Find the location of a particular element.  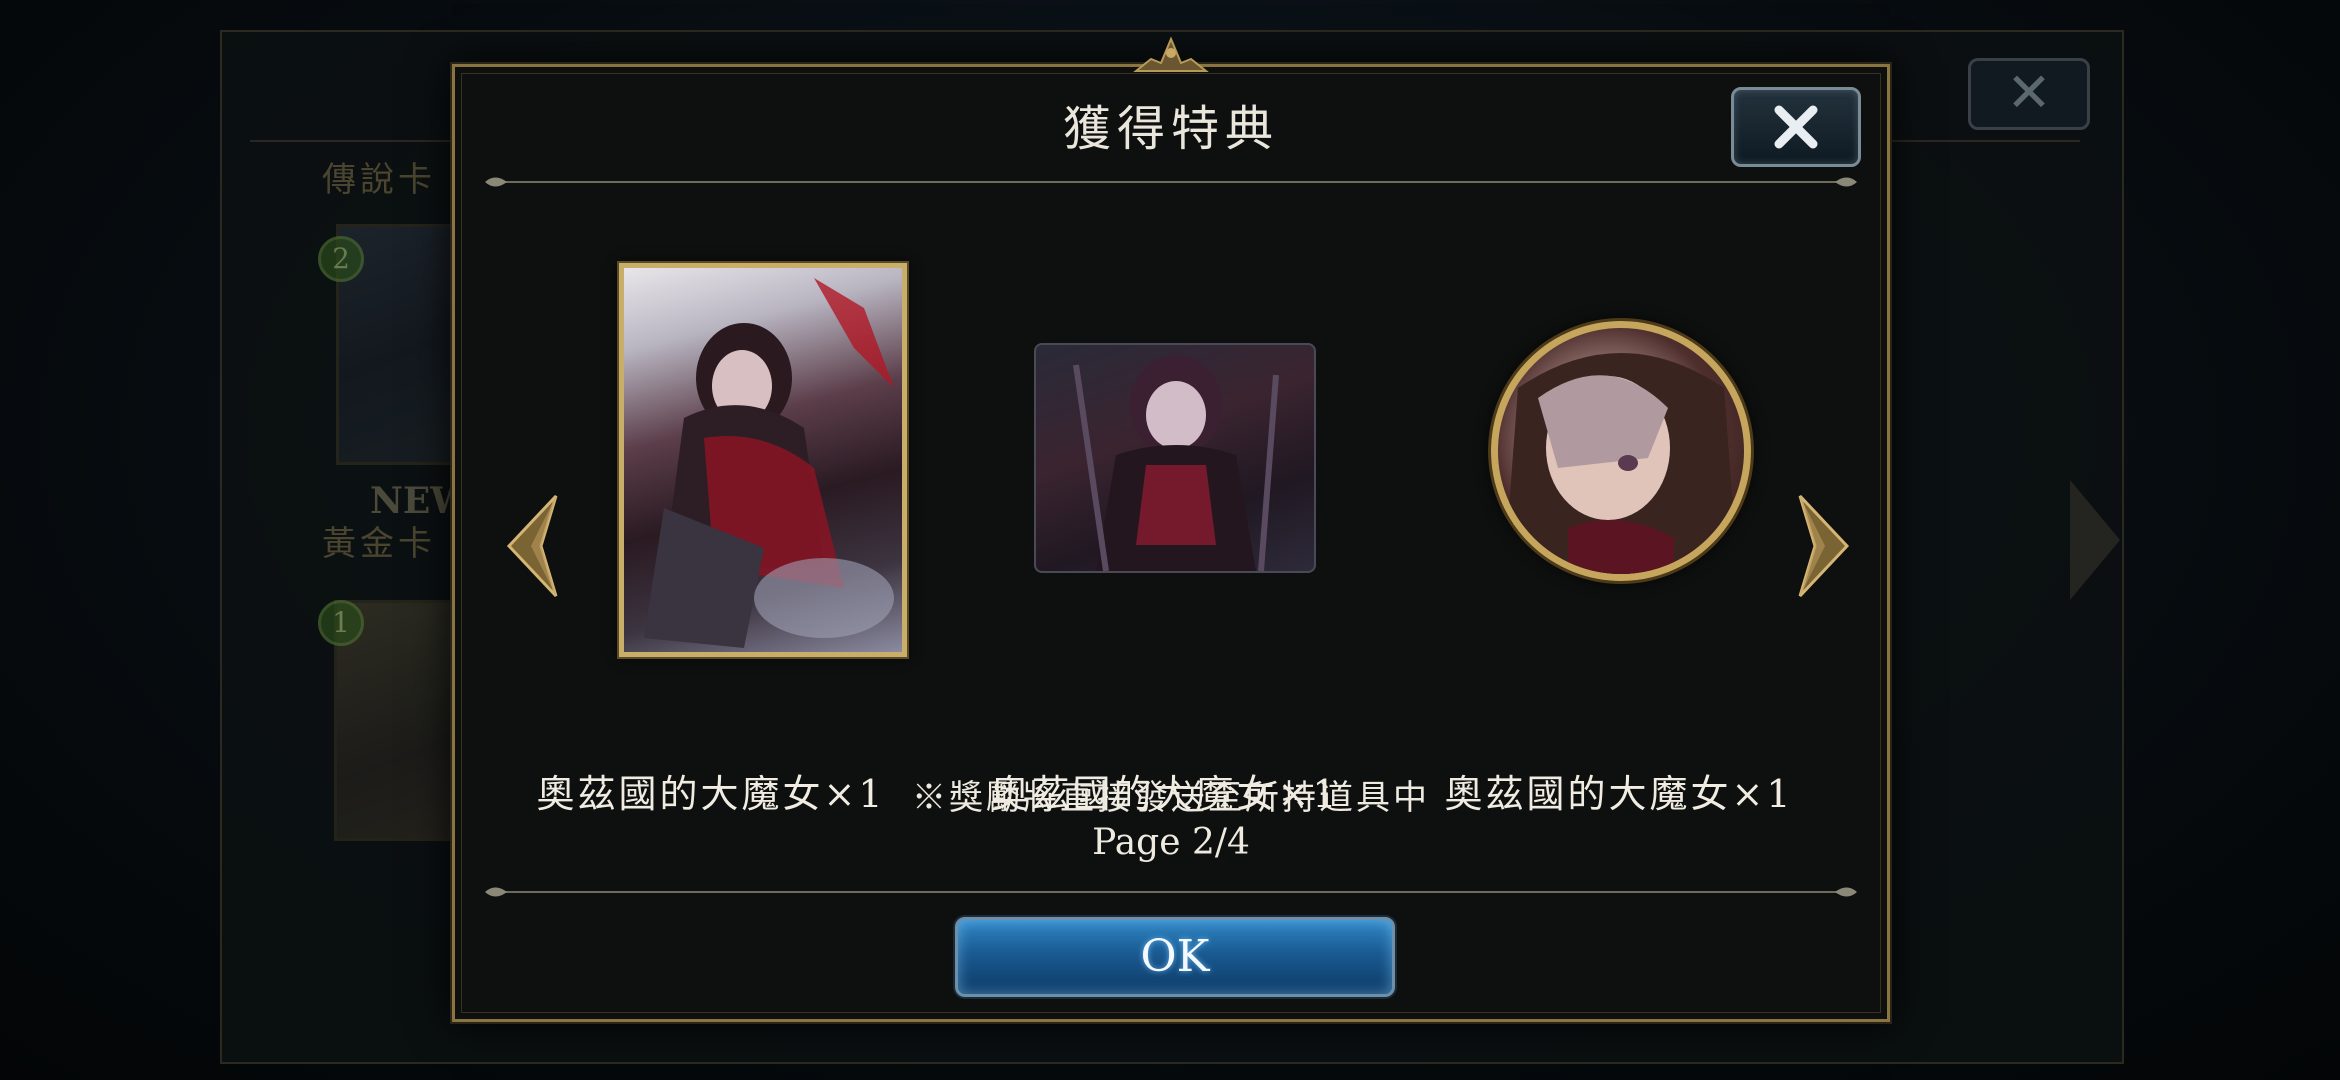

reward-item-sleeve: 奧茲國的大魔女×1 is located at coordinates (1165, 543).